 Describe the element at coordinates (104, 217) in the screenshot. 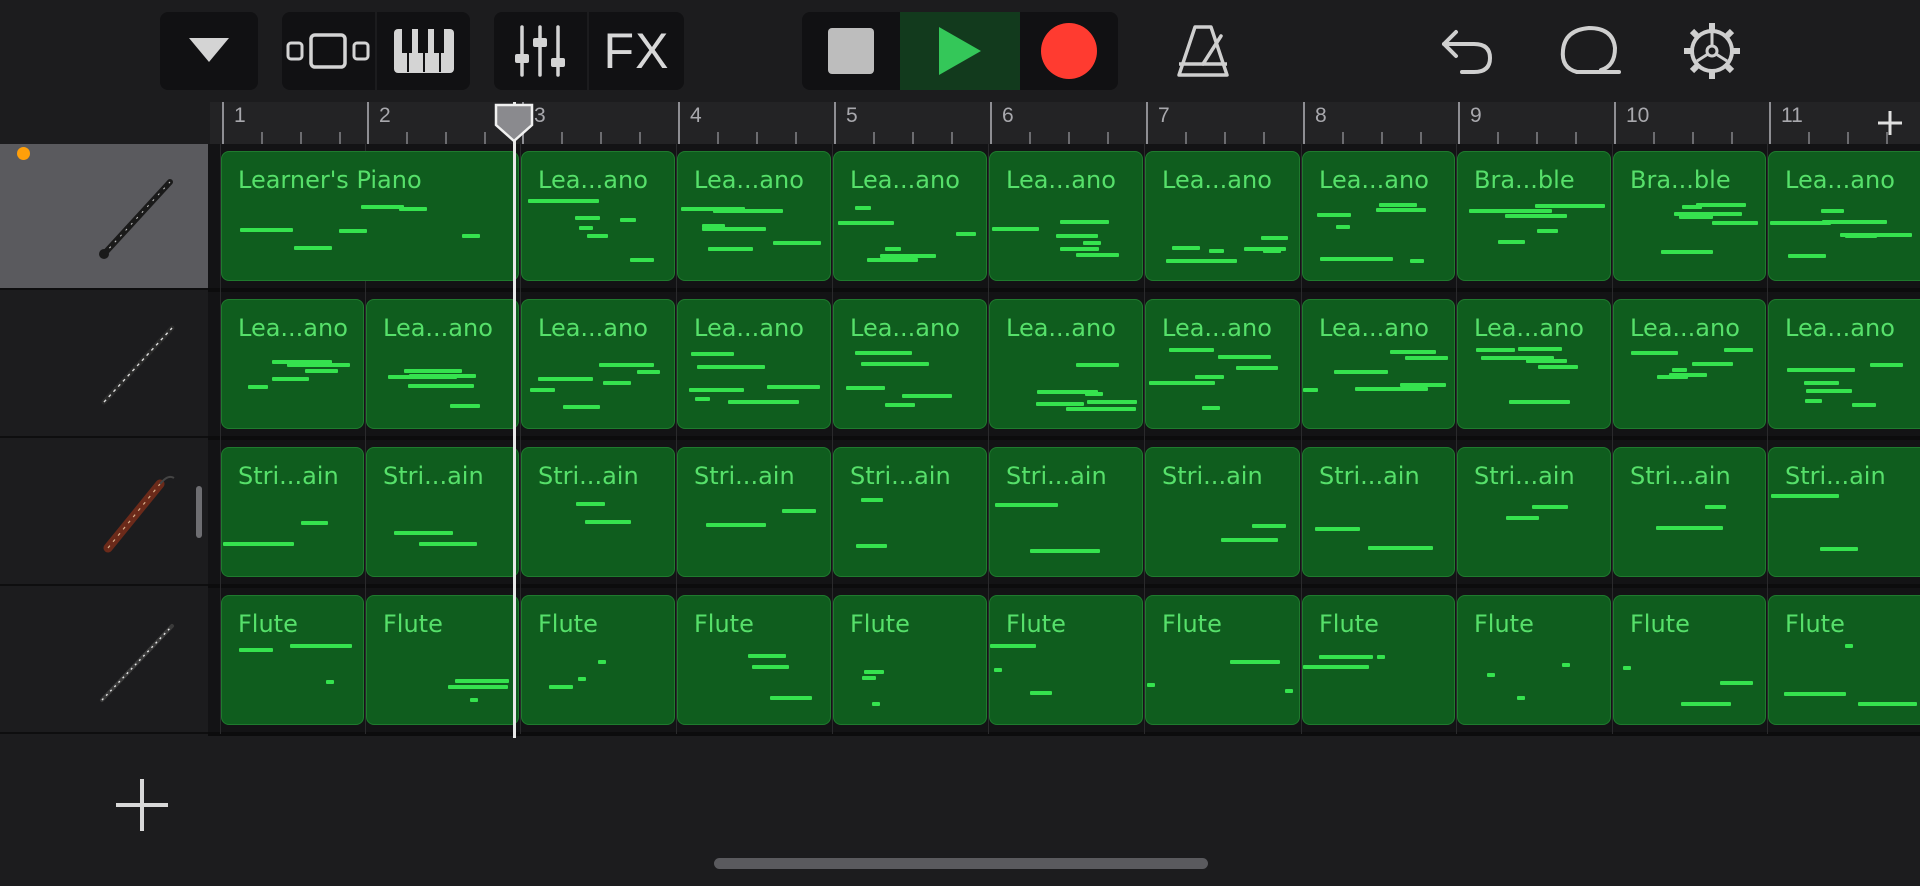

I see `track-header-clarinet` at that location.